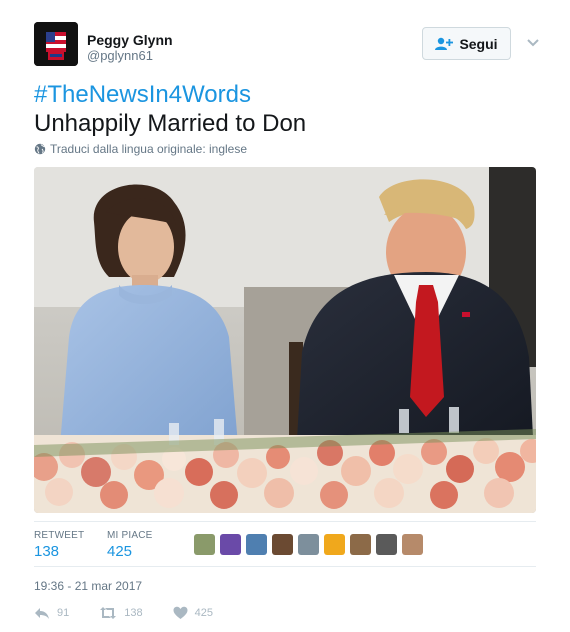 The image size is (570, 632). I want to click on likes-stat: MI PIACE 425, so click(130, 545).